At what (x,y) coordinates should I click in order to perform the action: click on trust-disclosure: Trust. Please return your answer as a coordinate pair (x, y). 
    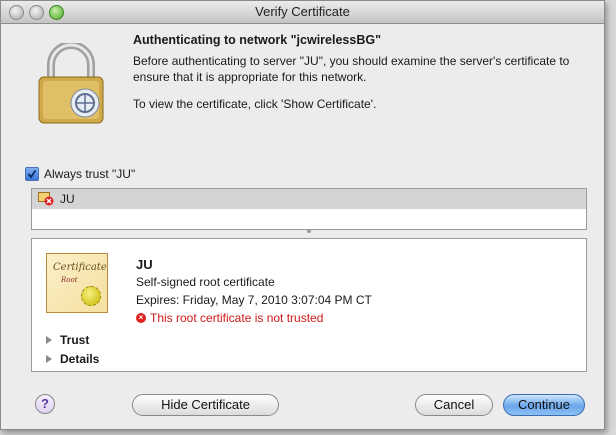
    Looking at the image, I should click on (67, 340).